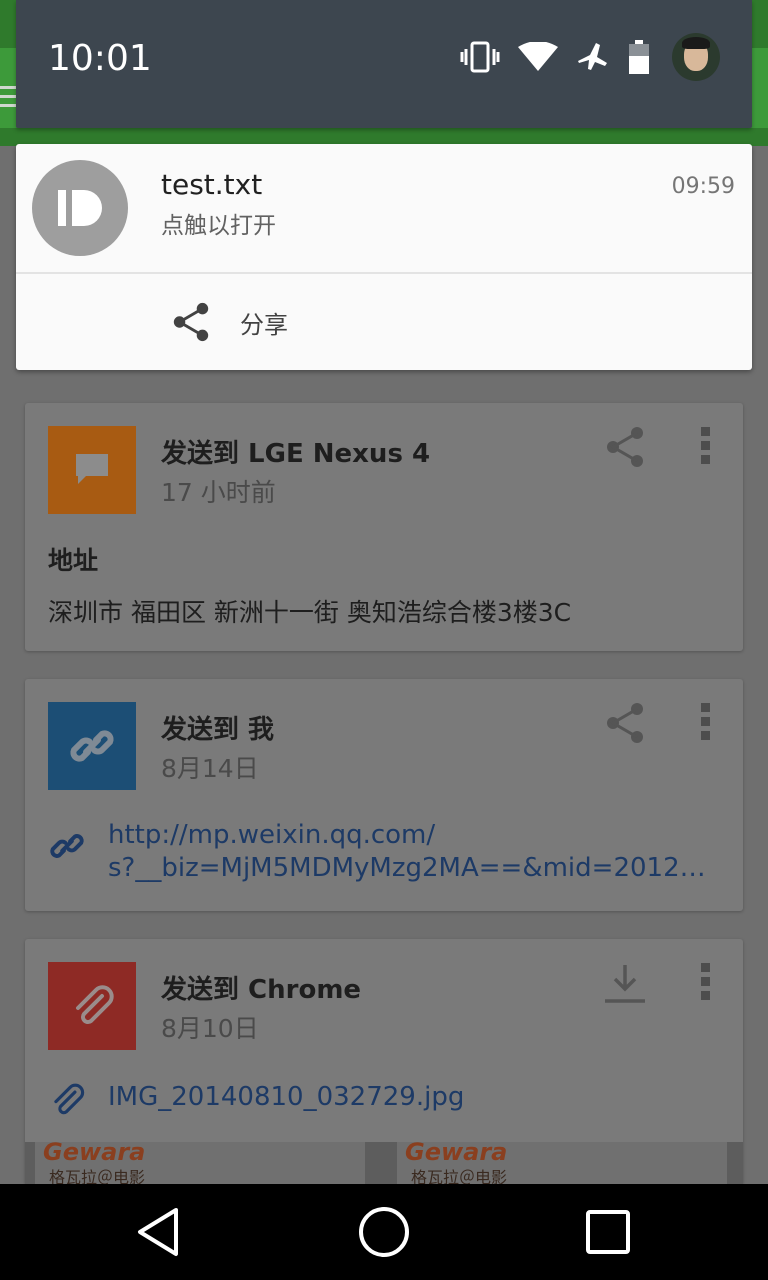 The width and height of the screenshot is (768, 1280). What do you see at coordinates (296, 454) in the screenshot?
I see `card-title: 发送到 LGE Nexus 4` at bounding box center [296, 454].